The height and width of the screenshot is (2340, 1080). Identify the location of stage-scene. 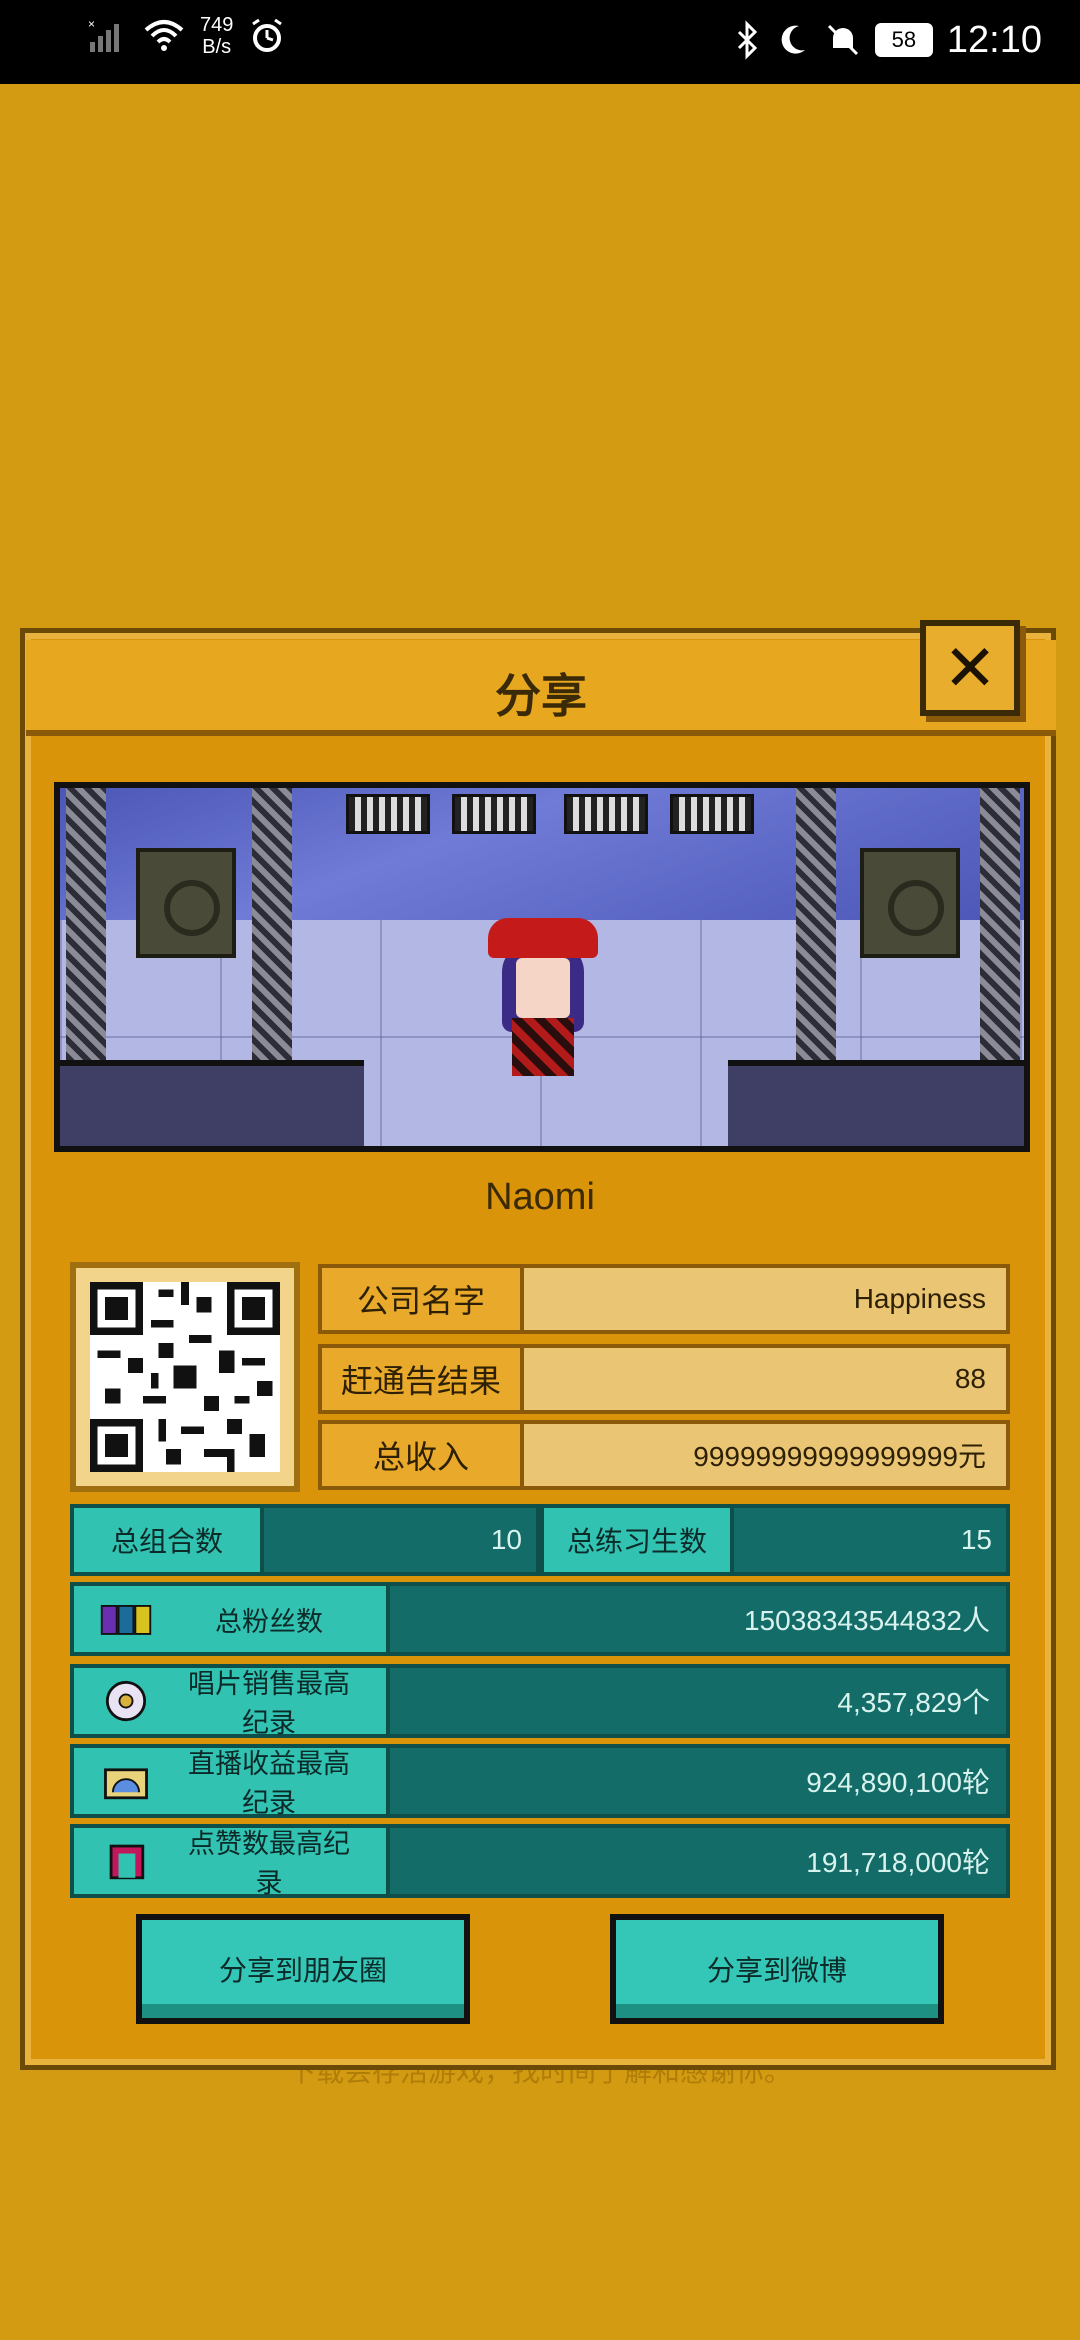
(542, 967).